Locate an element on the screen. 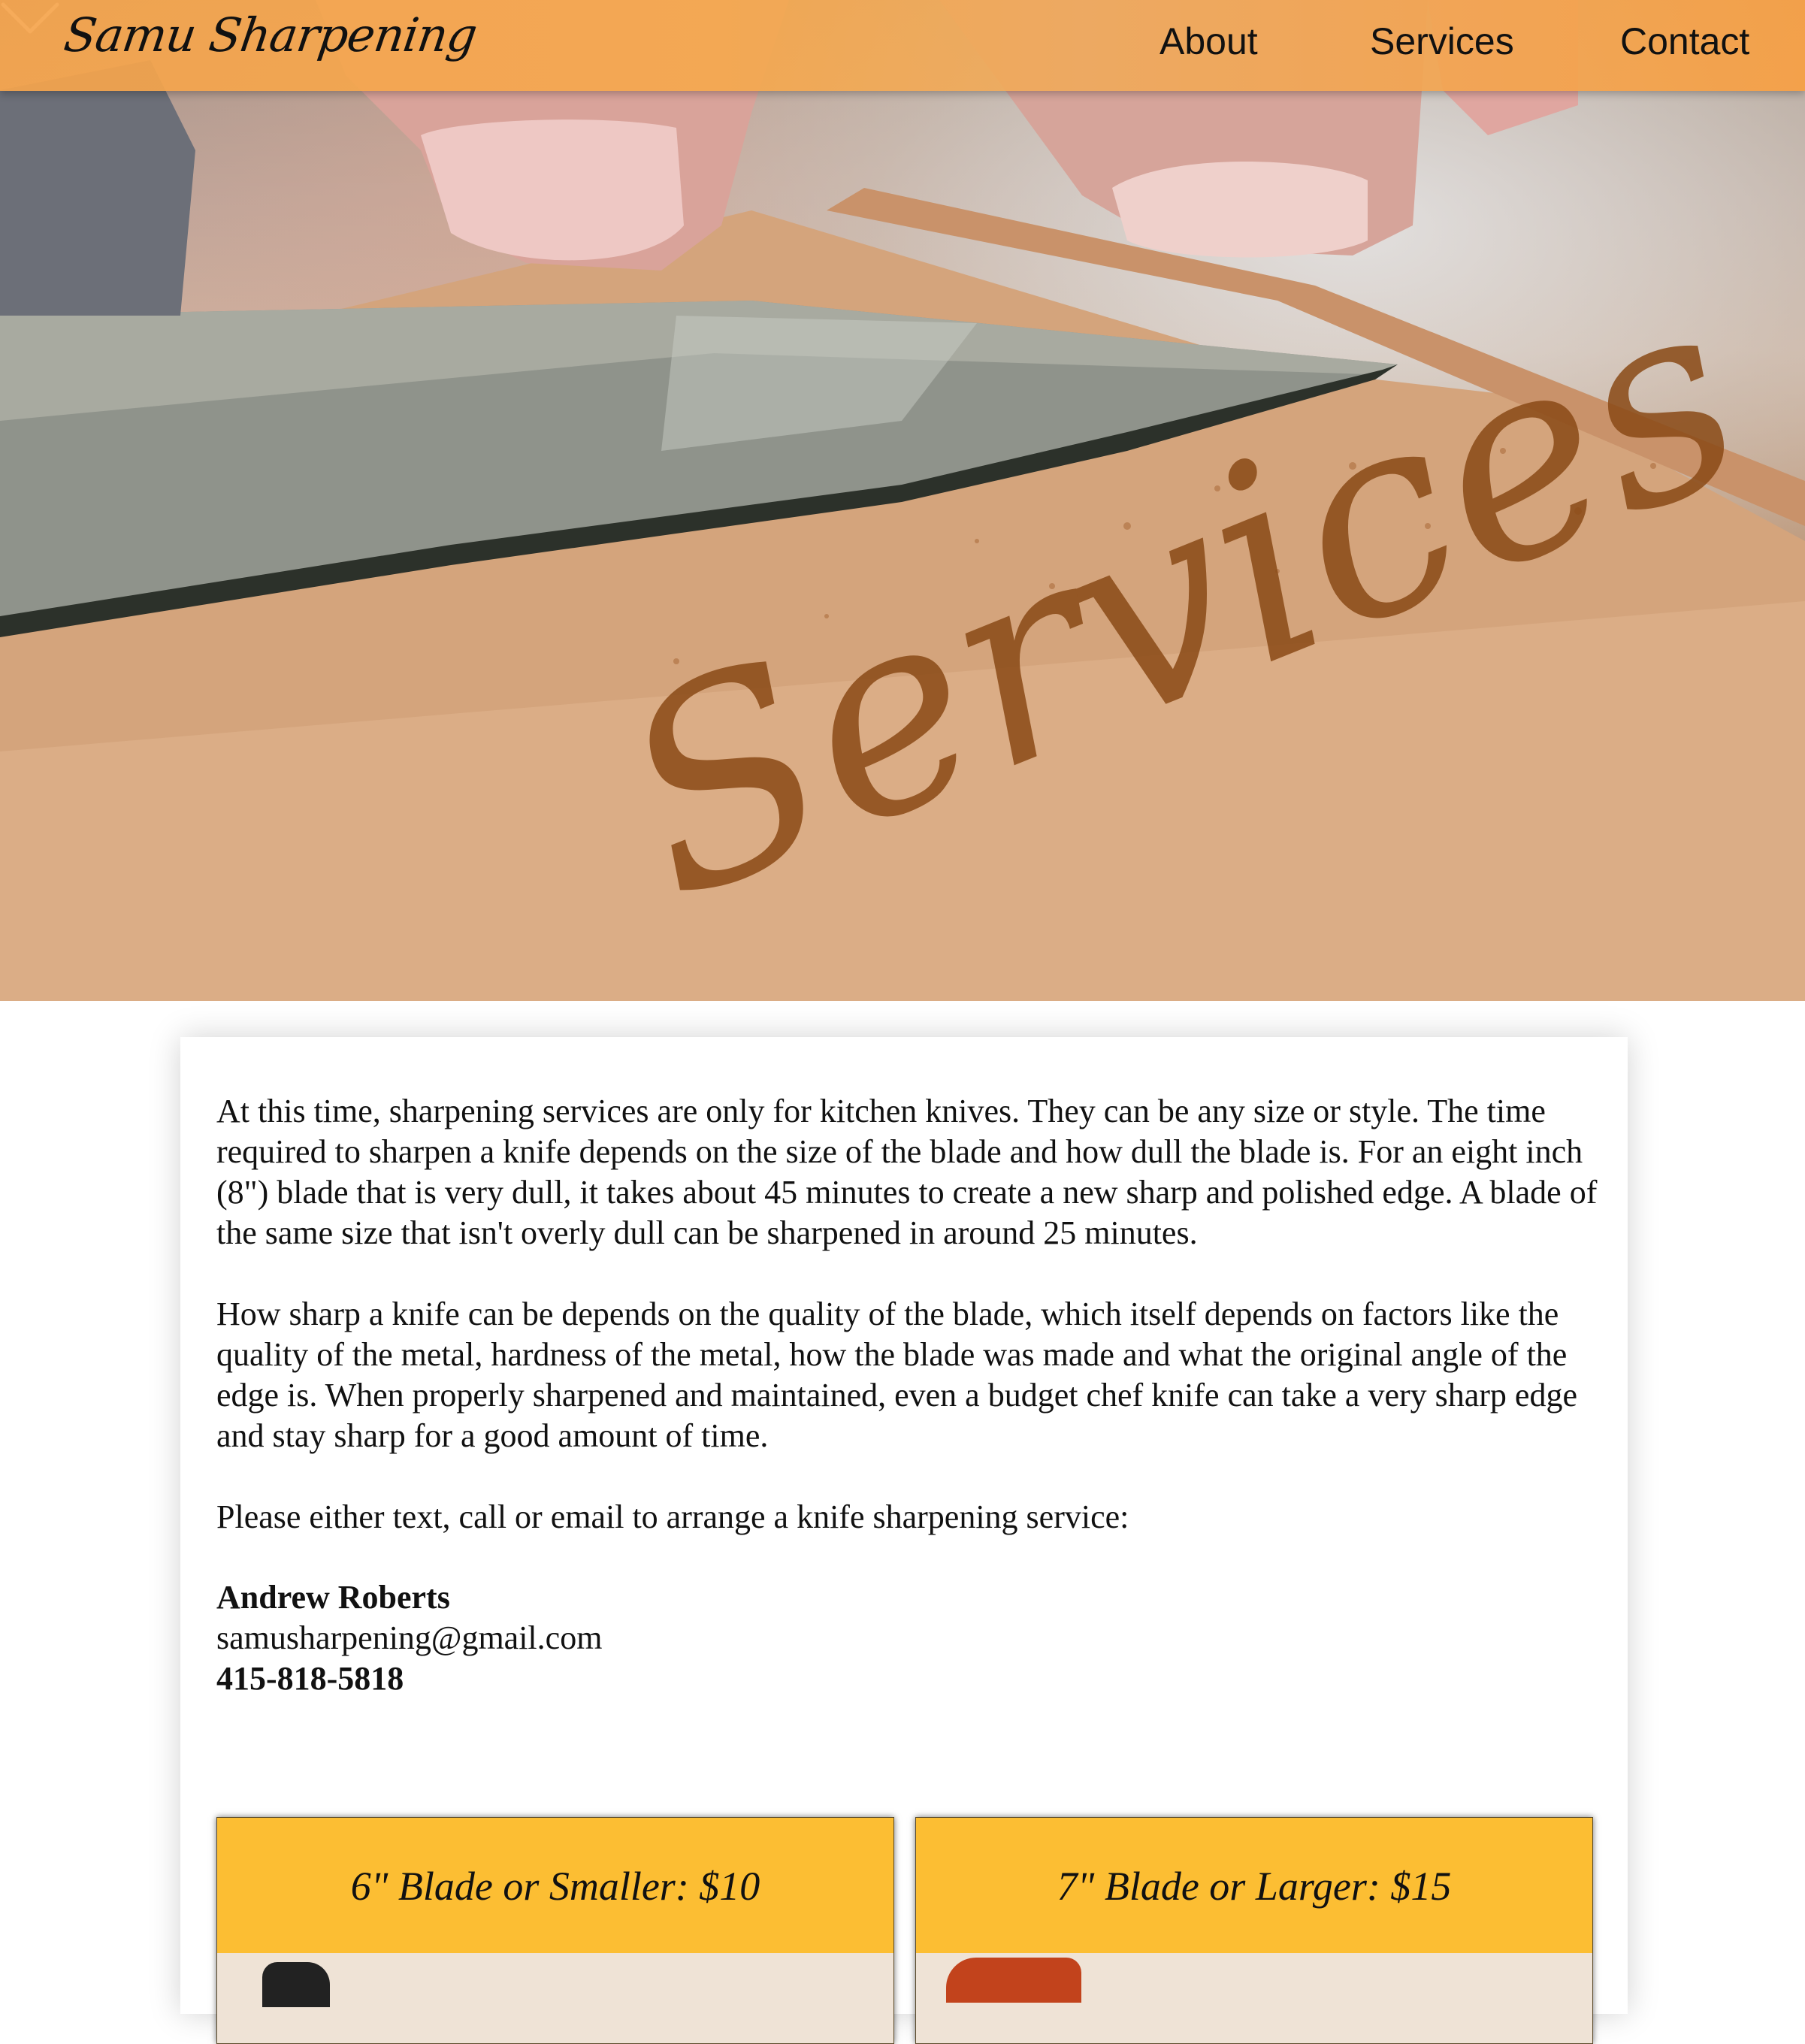  contact-email-link: samusharpening@gmail.com is located at coordinates (409, 1638).